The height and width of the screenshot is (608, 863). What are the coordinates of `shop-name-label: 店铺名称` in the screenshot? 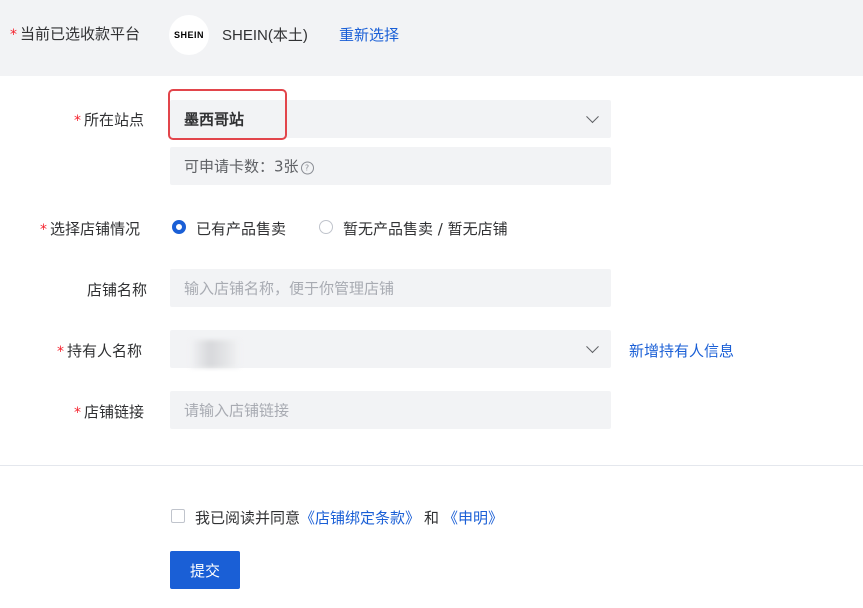 It's located at (117, 290).